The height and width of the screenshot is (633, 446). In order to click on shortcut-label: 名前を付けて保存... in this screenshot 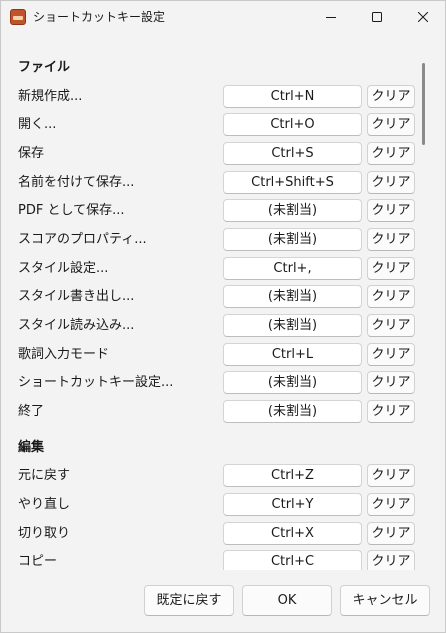, I will do `click(76, 182)`.